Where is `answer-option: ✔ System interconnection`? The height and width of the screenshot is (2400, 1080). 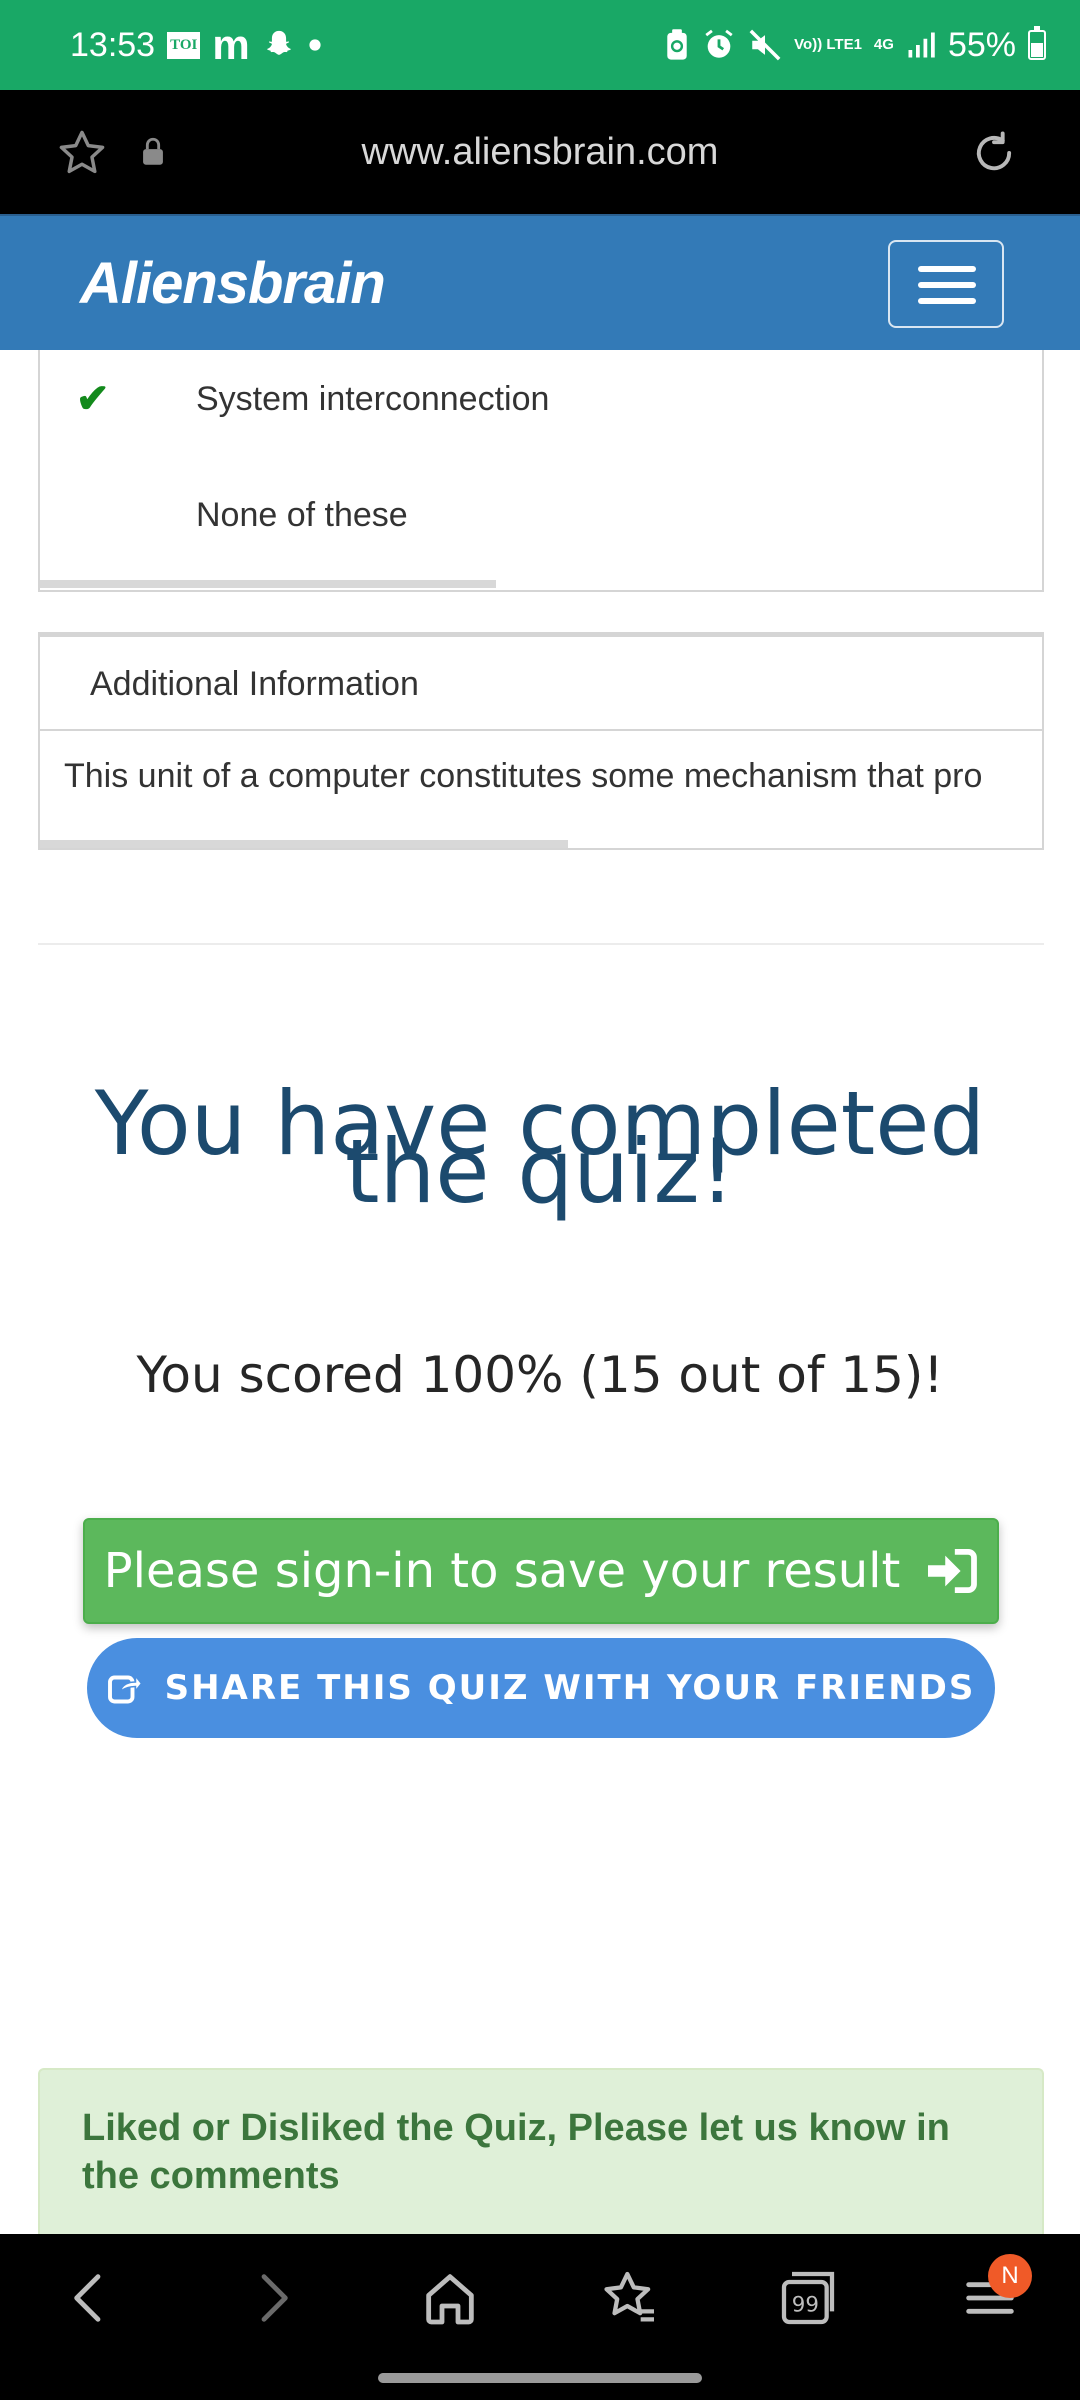 answer-option: ✔ System interconnection is located at coordinates (541, 400).